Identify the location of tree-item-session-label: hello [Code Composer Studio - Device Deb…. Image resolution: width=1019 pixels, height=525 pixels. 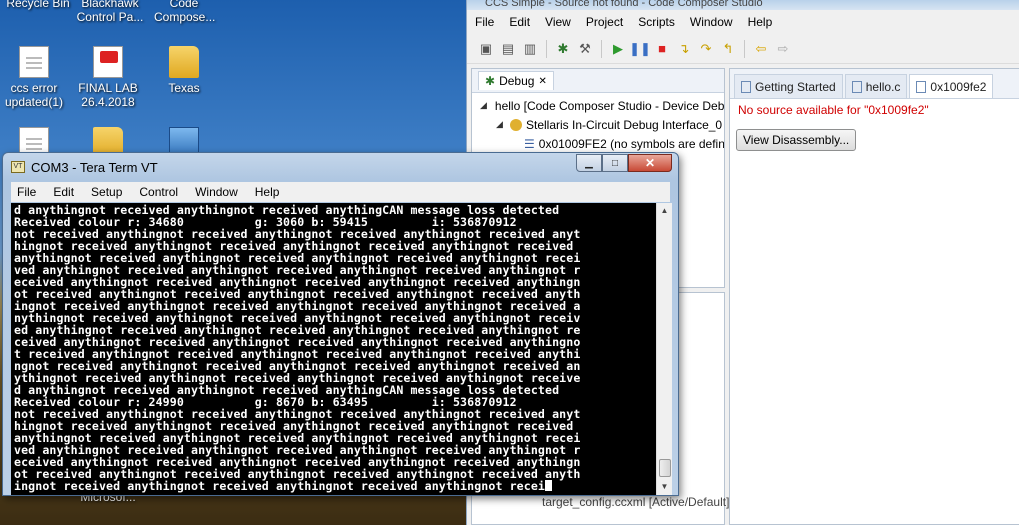
(609, 105).